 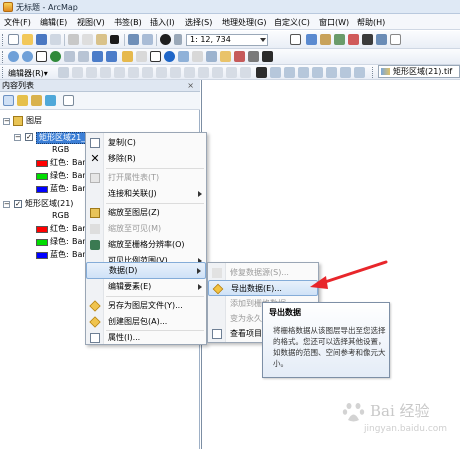 I want to click on menu-view: 视图(V), so click(x=91, y=22).